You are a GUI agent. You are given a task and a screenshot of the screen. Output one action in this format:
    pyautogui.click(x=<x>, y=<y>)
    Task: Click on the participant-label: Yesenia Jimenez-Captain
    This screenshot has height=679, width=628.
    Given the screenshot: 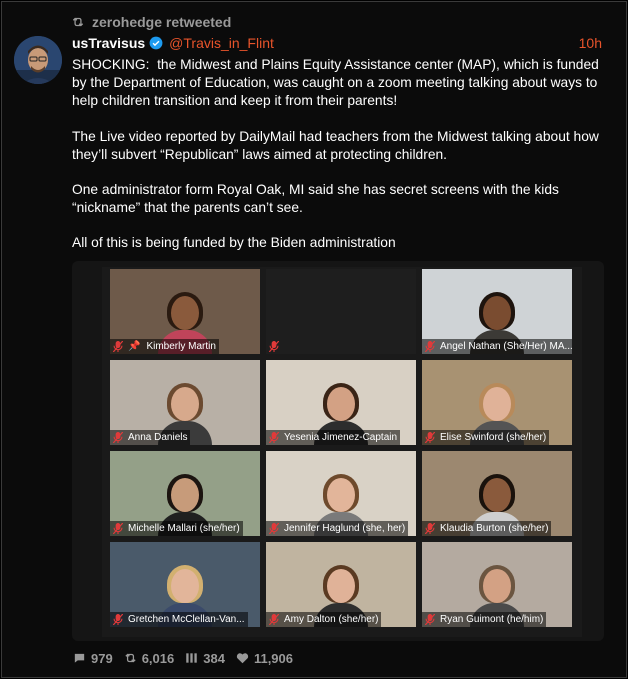 What is the action you would take?
    pyautogui.click(x=333, y=437)
    